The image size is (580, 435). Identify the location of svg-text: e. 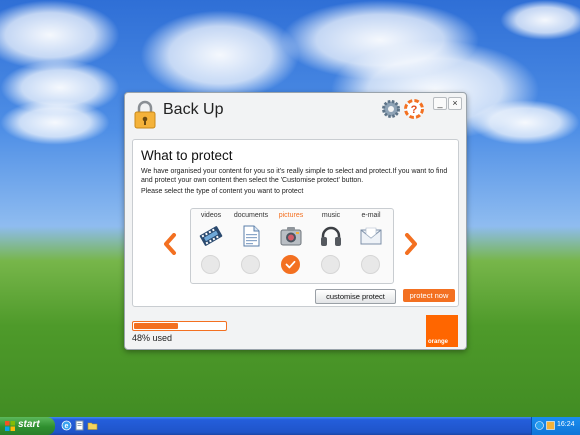
(67, 426).